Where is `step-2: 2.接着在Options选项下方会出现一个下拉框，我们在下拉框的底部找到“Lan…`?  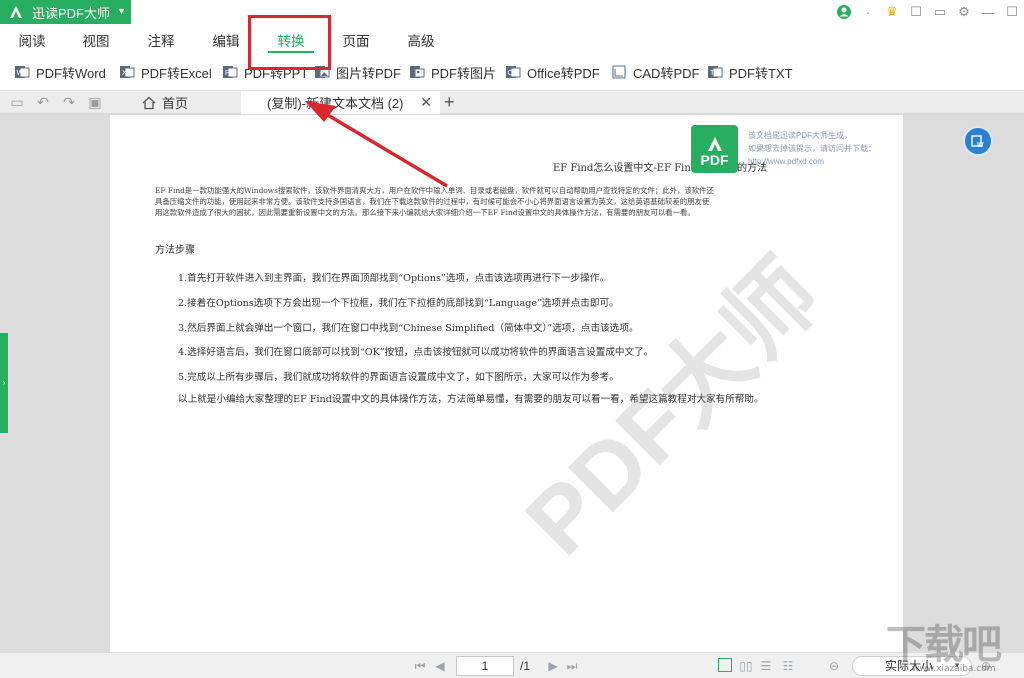 step-2: 2.接着在Options选项下方会出现一个下拉框，我们在下拉框的底部找到“Lan… is located at coordinates (398, 303).